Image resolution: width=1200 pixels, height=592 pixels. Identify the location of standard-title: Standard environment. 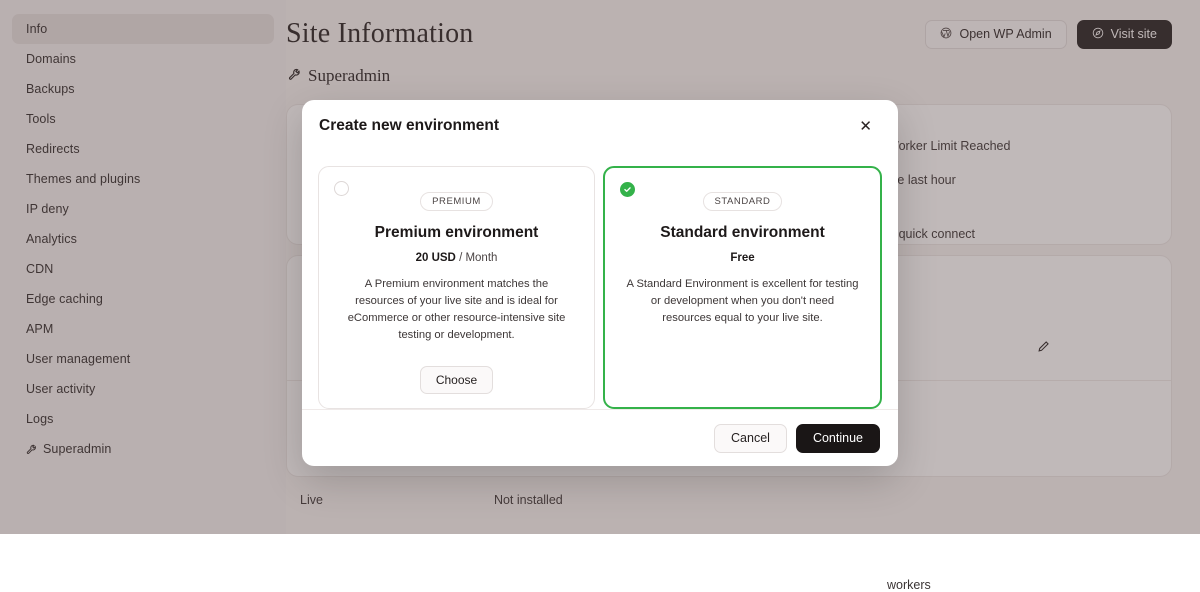
(742, 233).